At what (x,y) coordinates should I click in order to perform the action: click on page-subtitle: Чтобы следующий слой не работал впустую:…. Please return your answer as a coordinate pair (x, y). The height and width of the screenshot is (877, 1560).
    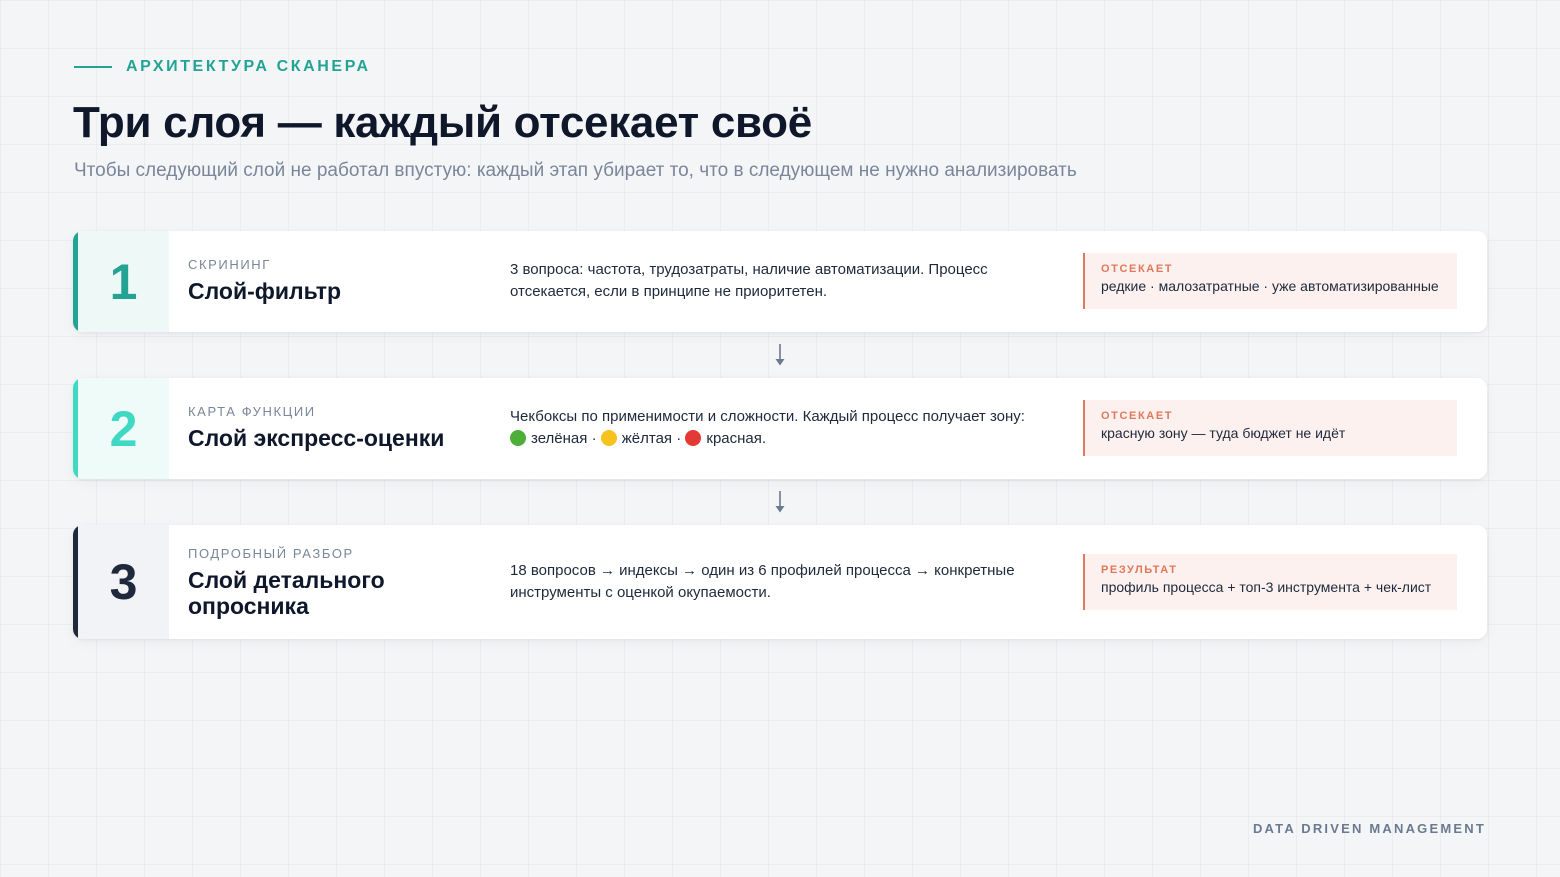
    Looking at the image, I should click on (575, 170).